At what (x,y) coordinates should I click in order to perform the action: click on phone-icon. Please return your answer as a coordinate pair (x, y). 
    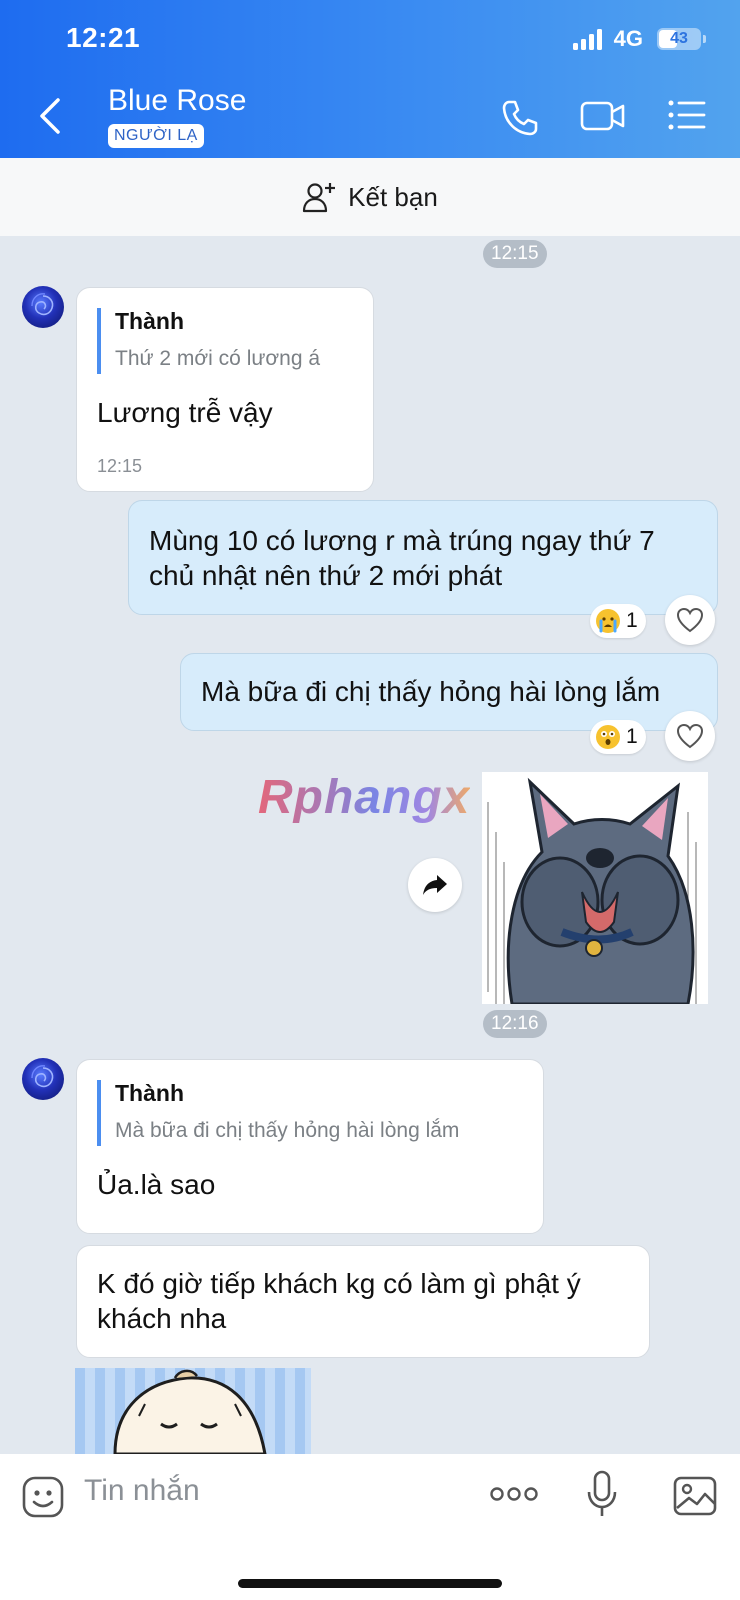
    Looking at the image, I should click on (520, 118).